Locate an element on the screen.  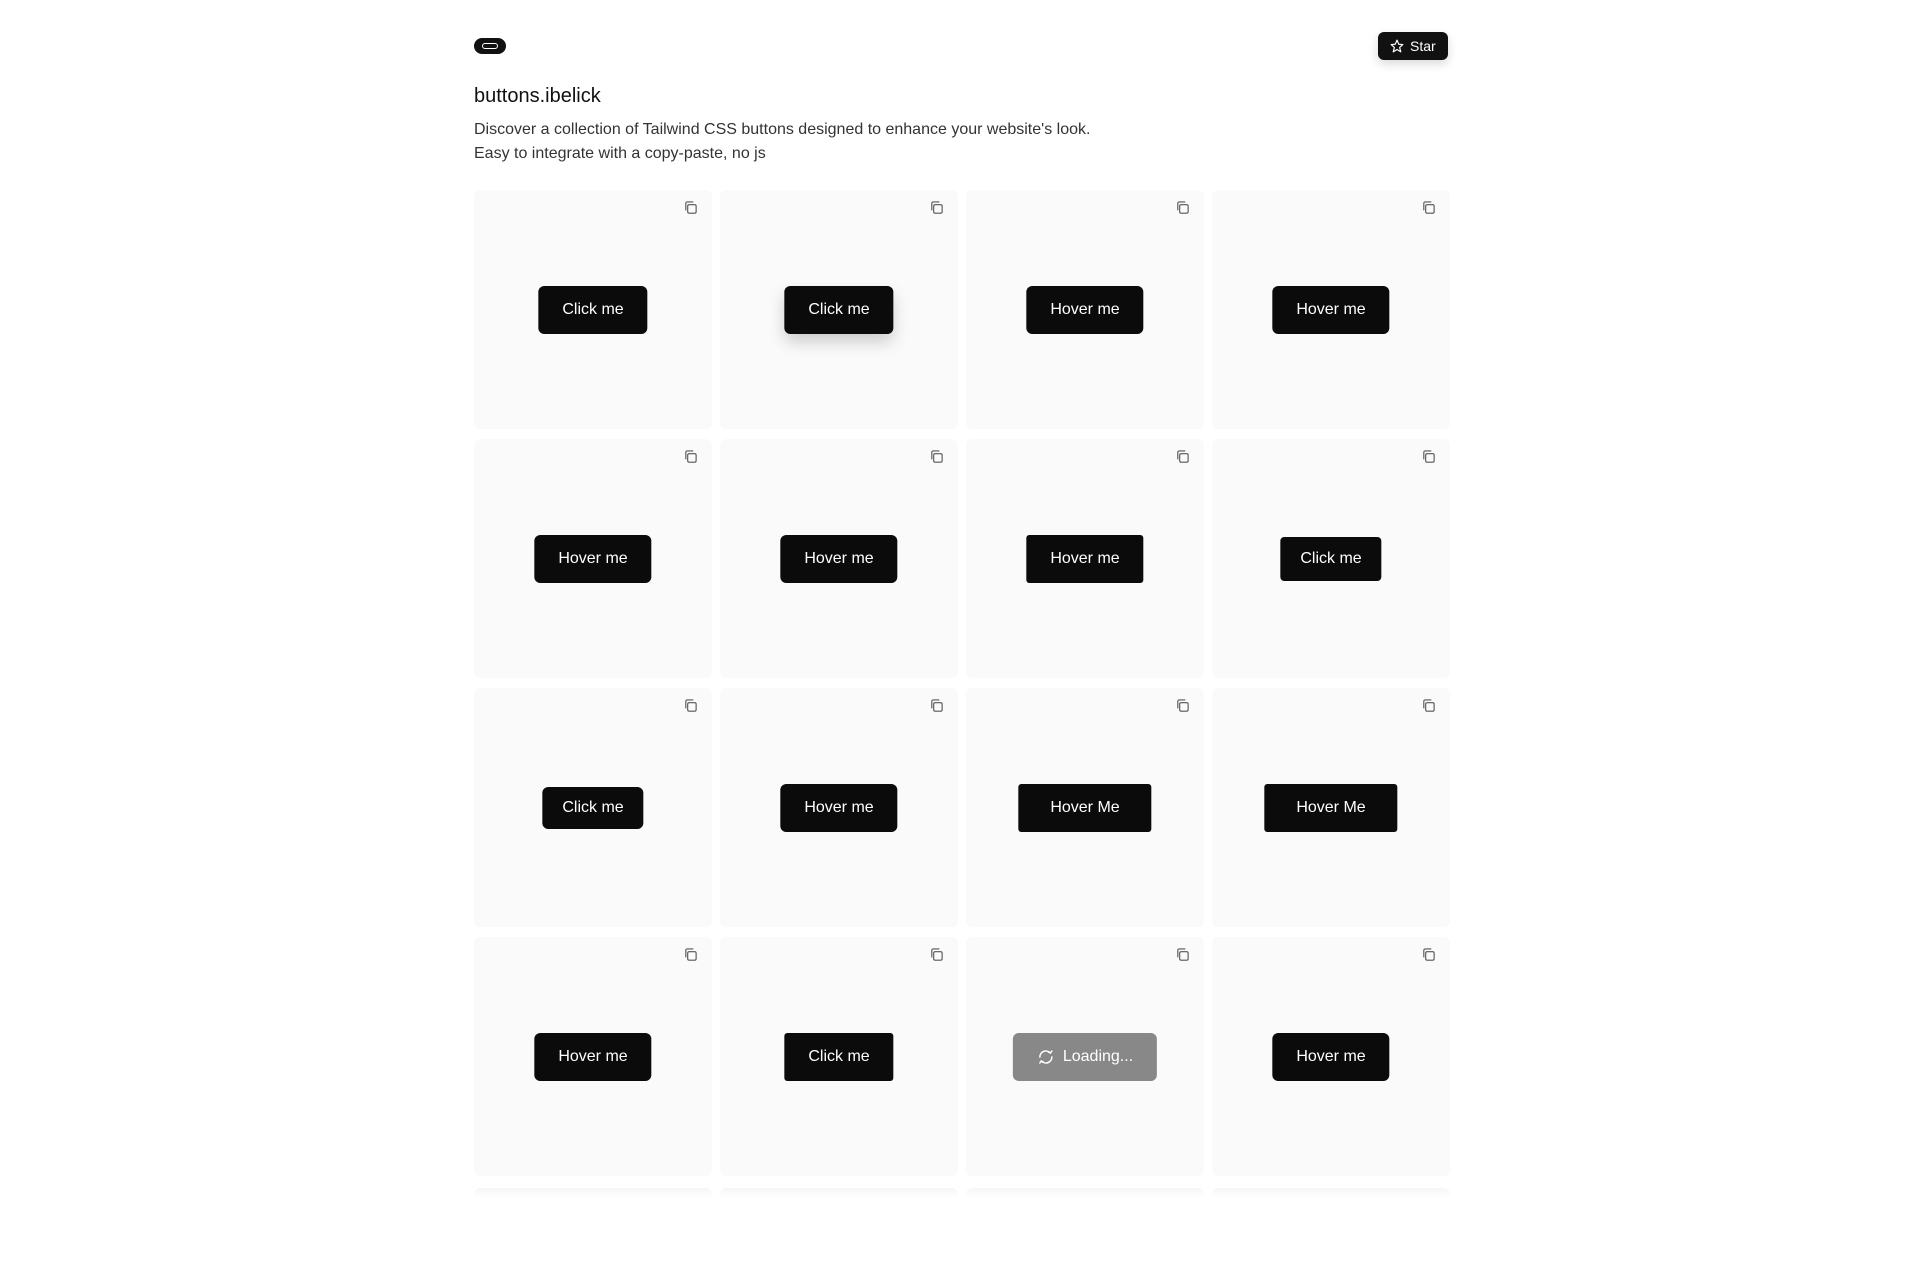
star-label: Star is located at coordinates (1423, 46).